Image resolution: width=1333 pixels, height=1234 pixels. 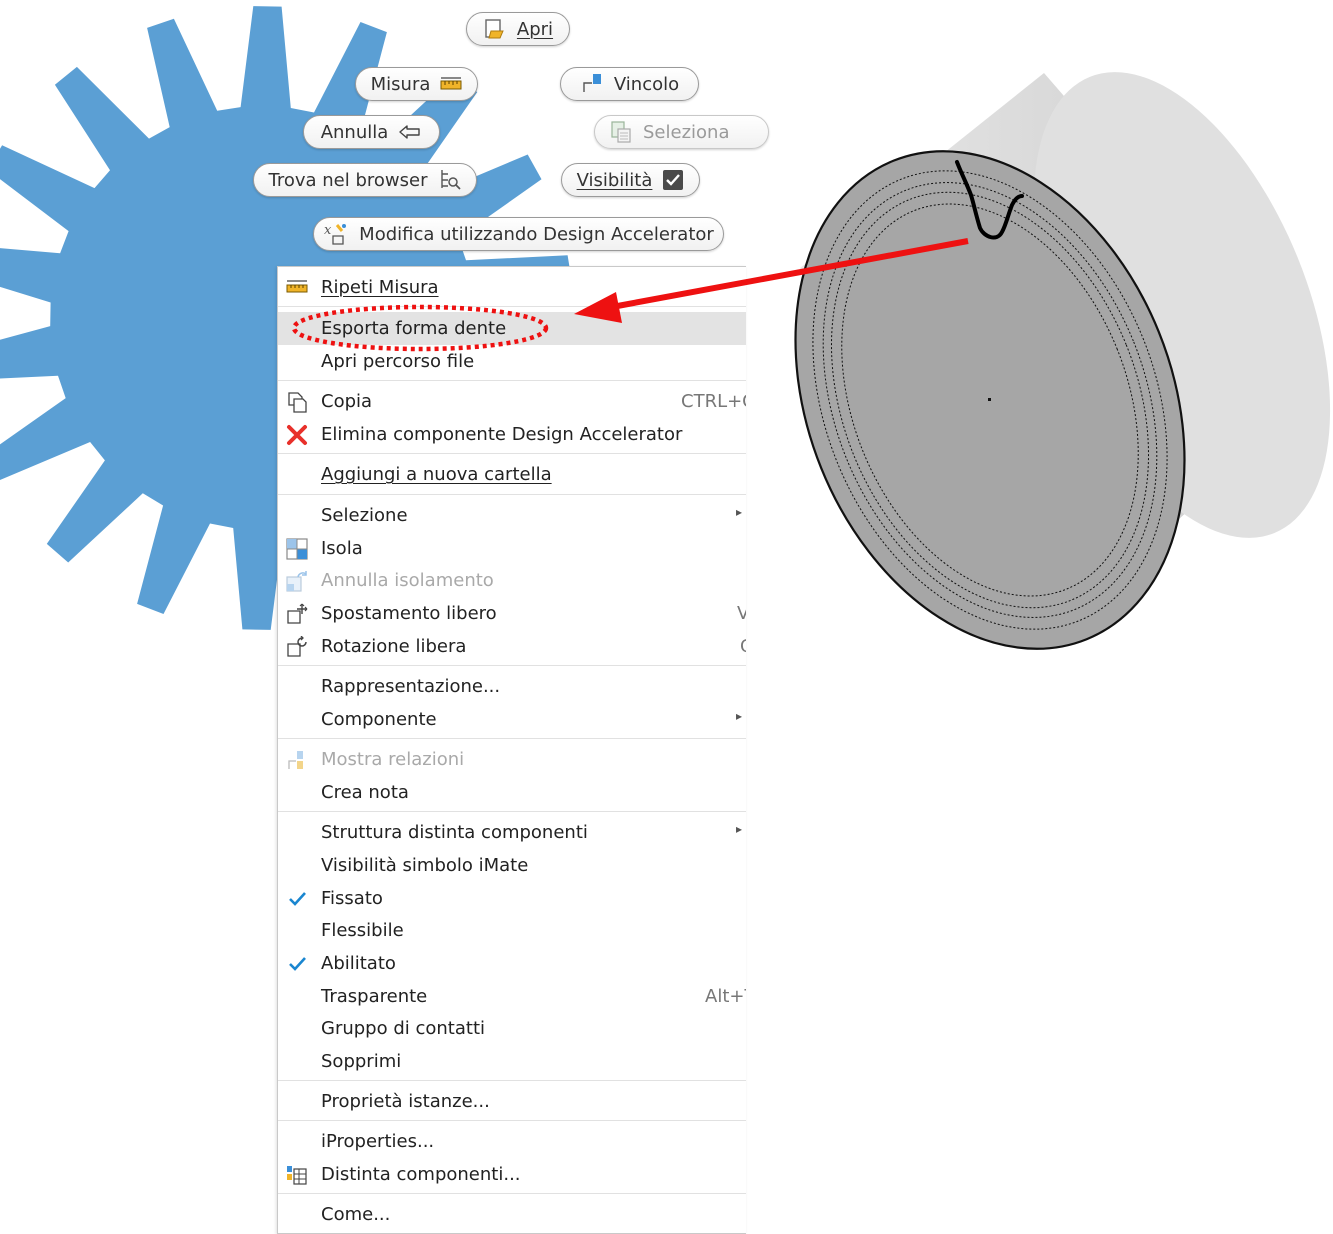 I want to click on vincolo-label: Vincolo, so click(x=646, y=84).